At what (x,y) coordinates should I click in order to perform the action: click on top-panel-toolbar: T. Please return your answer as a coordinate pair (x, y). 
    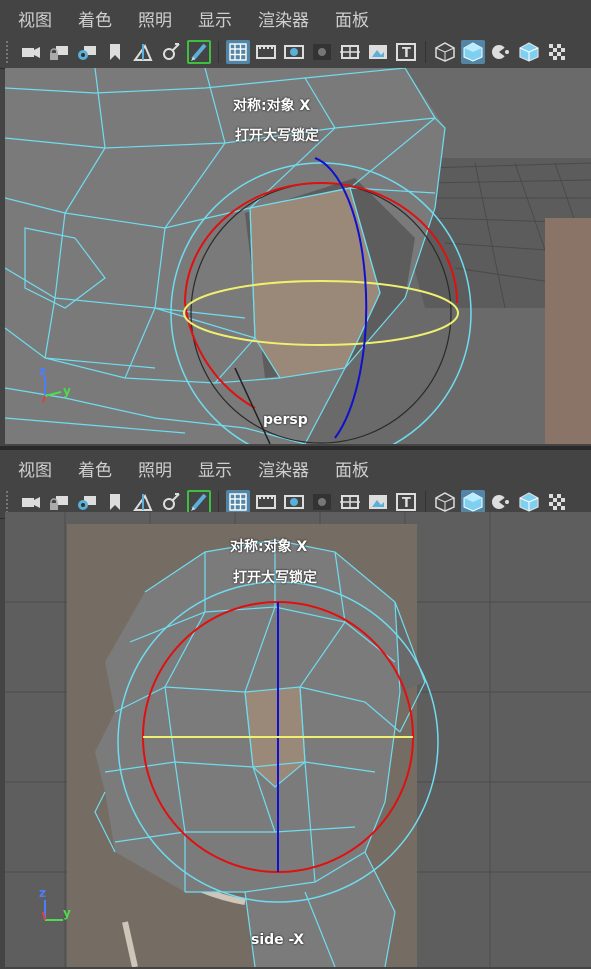
    Looking at the image, I should click on (295, 52).